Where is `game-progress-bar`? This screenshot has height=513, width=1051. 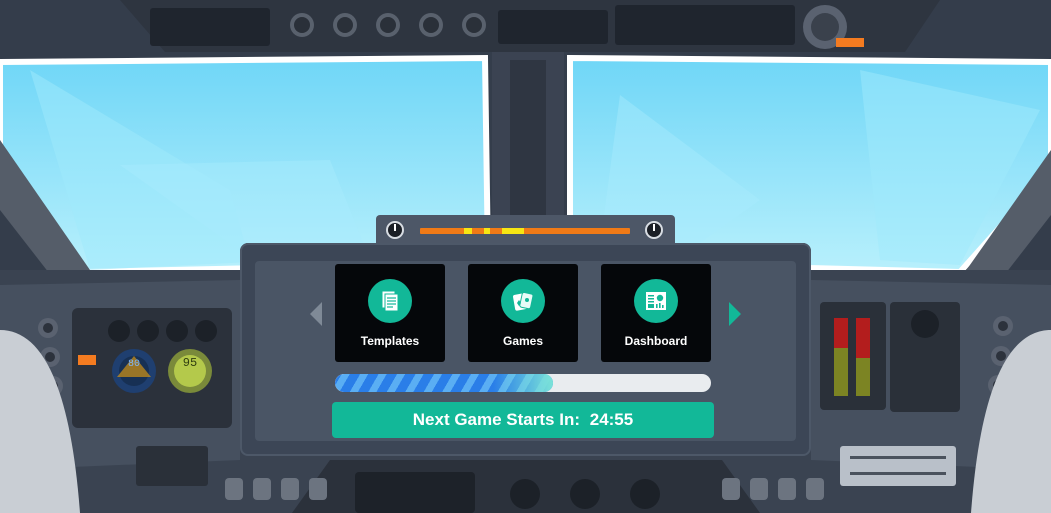
game-progress-bar is located at coordinates (523, 383).